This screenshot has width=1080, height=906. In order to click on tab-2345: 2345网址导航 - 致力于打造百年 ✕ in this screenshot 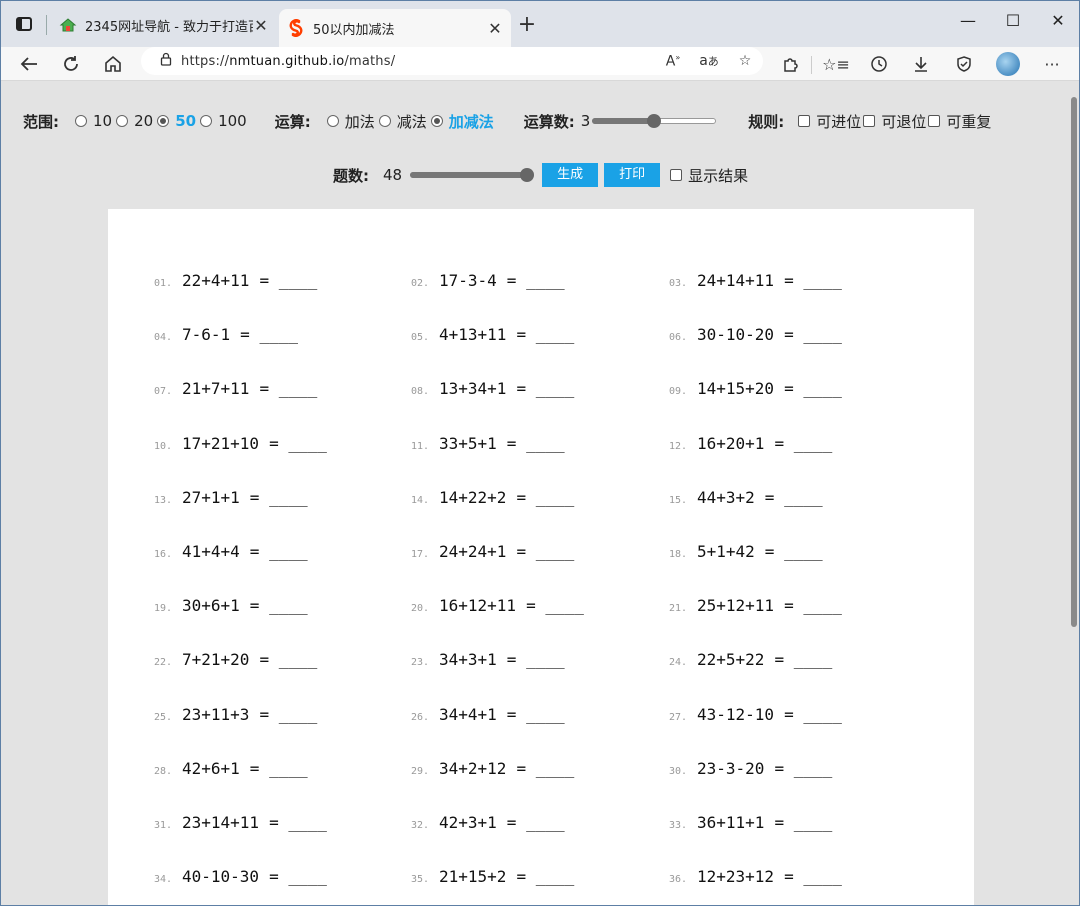, I will do `click(164, 25)`.